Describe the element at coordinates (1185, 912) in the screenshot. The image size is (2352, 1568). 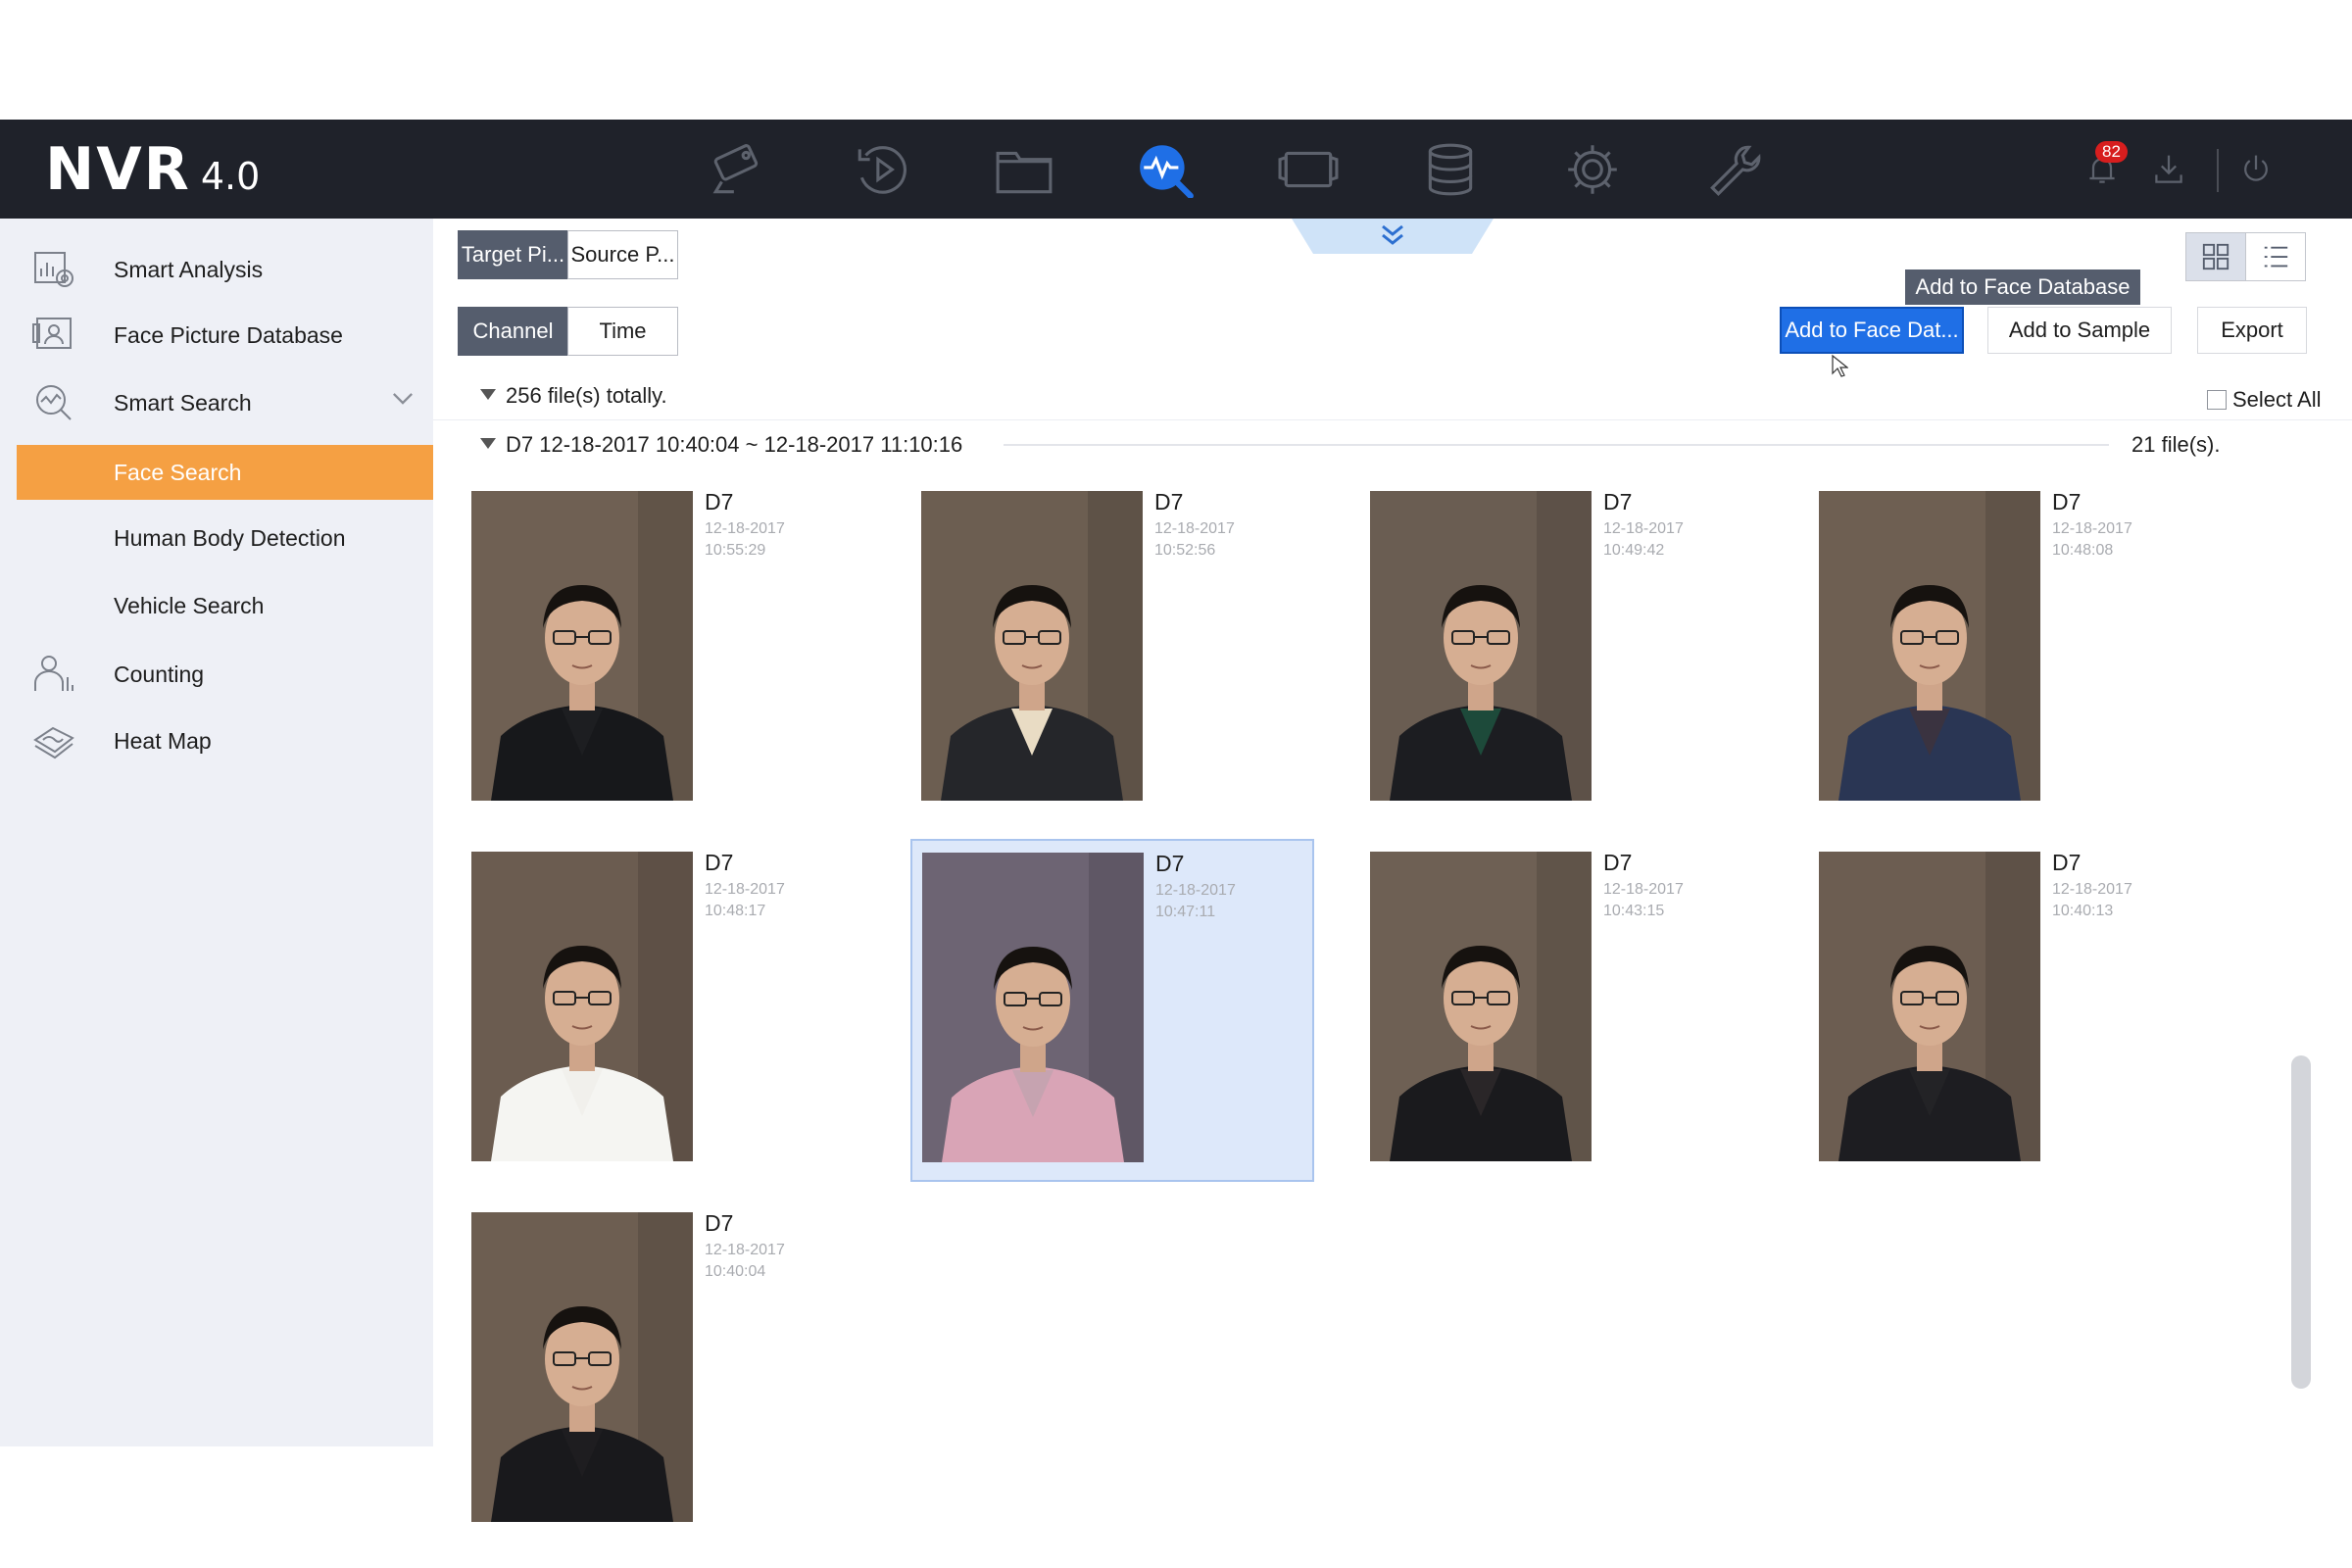
I see `capture-time: 10:47:11` at that location.